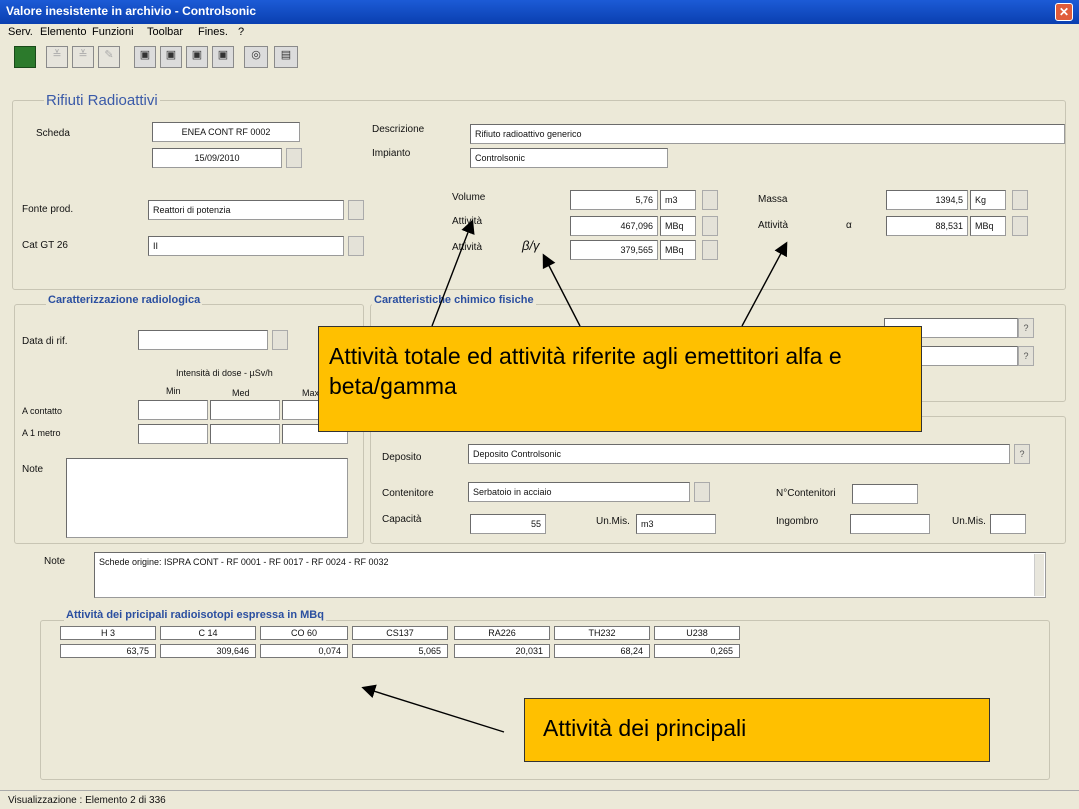 The image size is (1079, 809). I want to click on arrow-beta-gamma, so click(561, 290).